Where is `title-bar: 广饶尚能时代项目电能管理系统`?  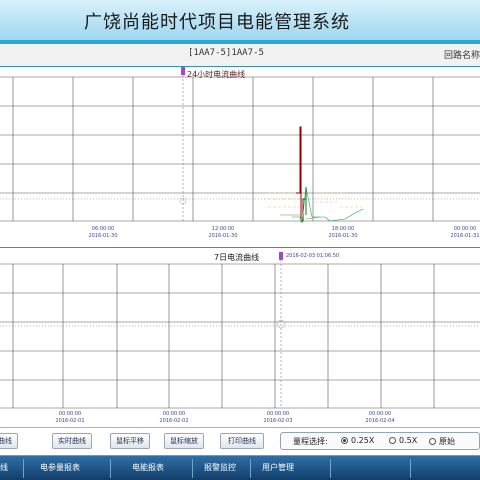 title-bar: 广饶尚能时代项目电能管理系统 is located at coordinates (240, 20).